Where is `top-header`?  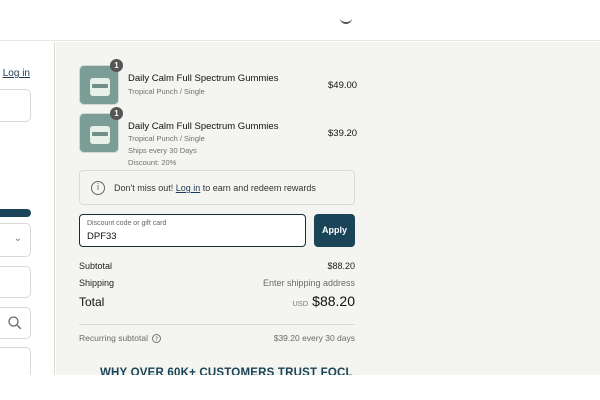 top-header is located at coordinates (300, 20).